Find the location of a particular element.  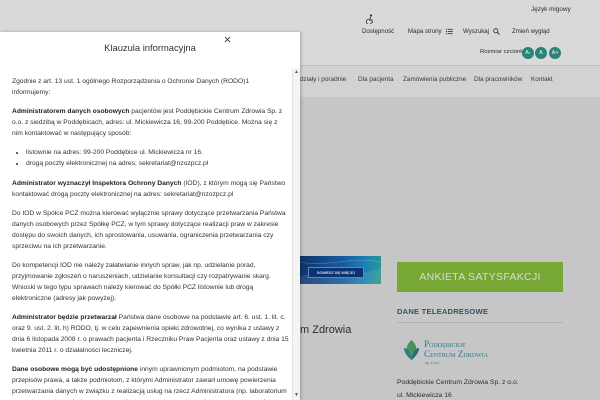

clause-administrator-bold: Administratorem danych osobowych is located at coordinates (71, 111).